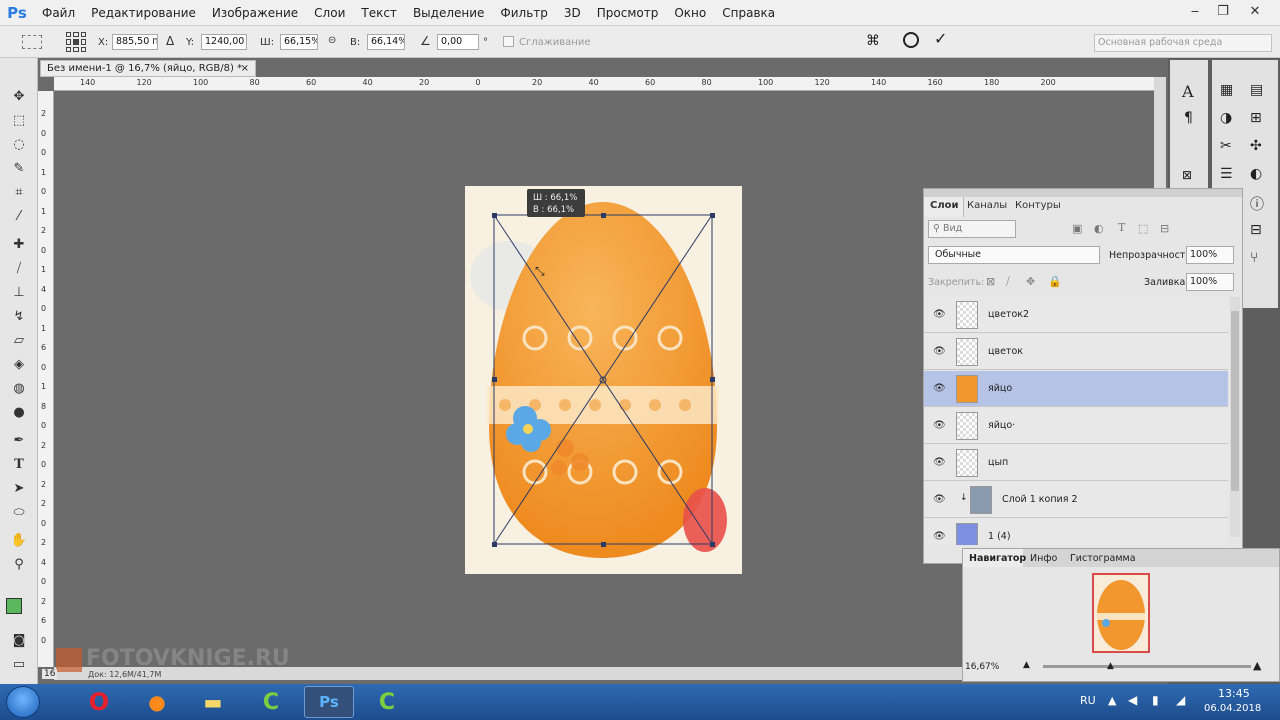  What do you see at coordinates (1164, 228) in the screenshot?
I see `filter-smart-icon: ⊟` at bounding box center [1164, 228].